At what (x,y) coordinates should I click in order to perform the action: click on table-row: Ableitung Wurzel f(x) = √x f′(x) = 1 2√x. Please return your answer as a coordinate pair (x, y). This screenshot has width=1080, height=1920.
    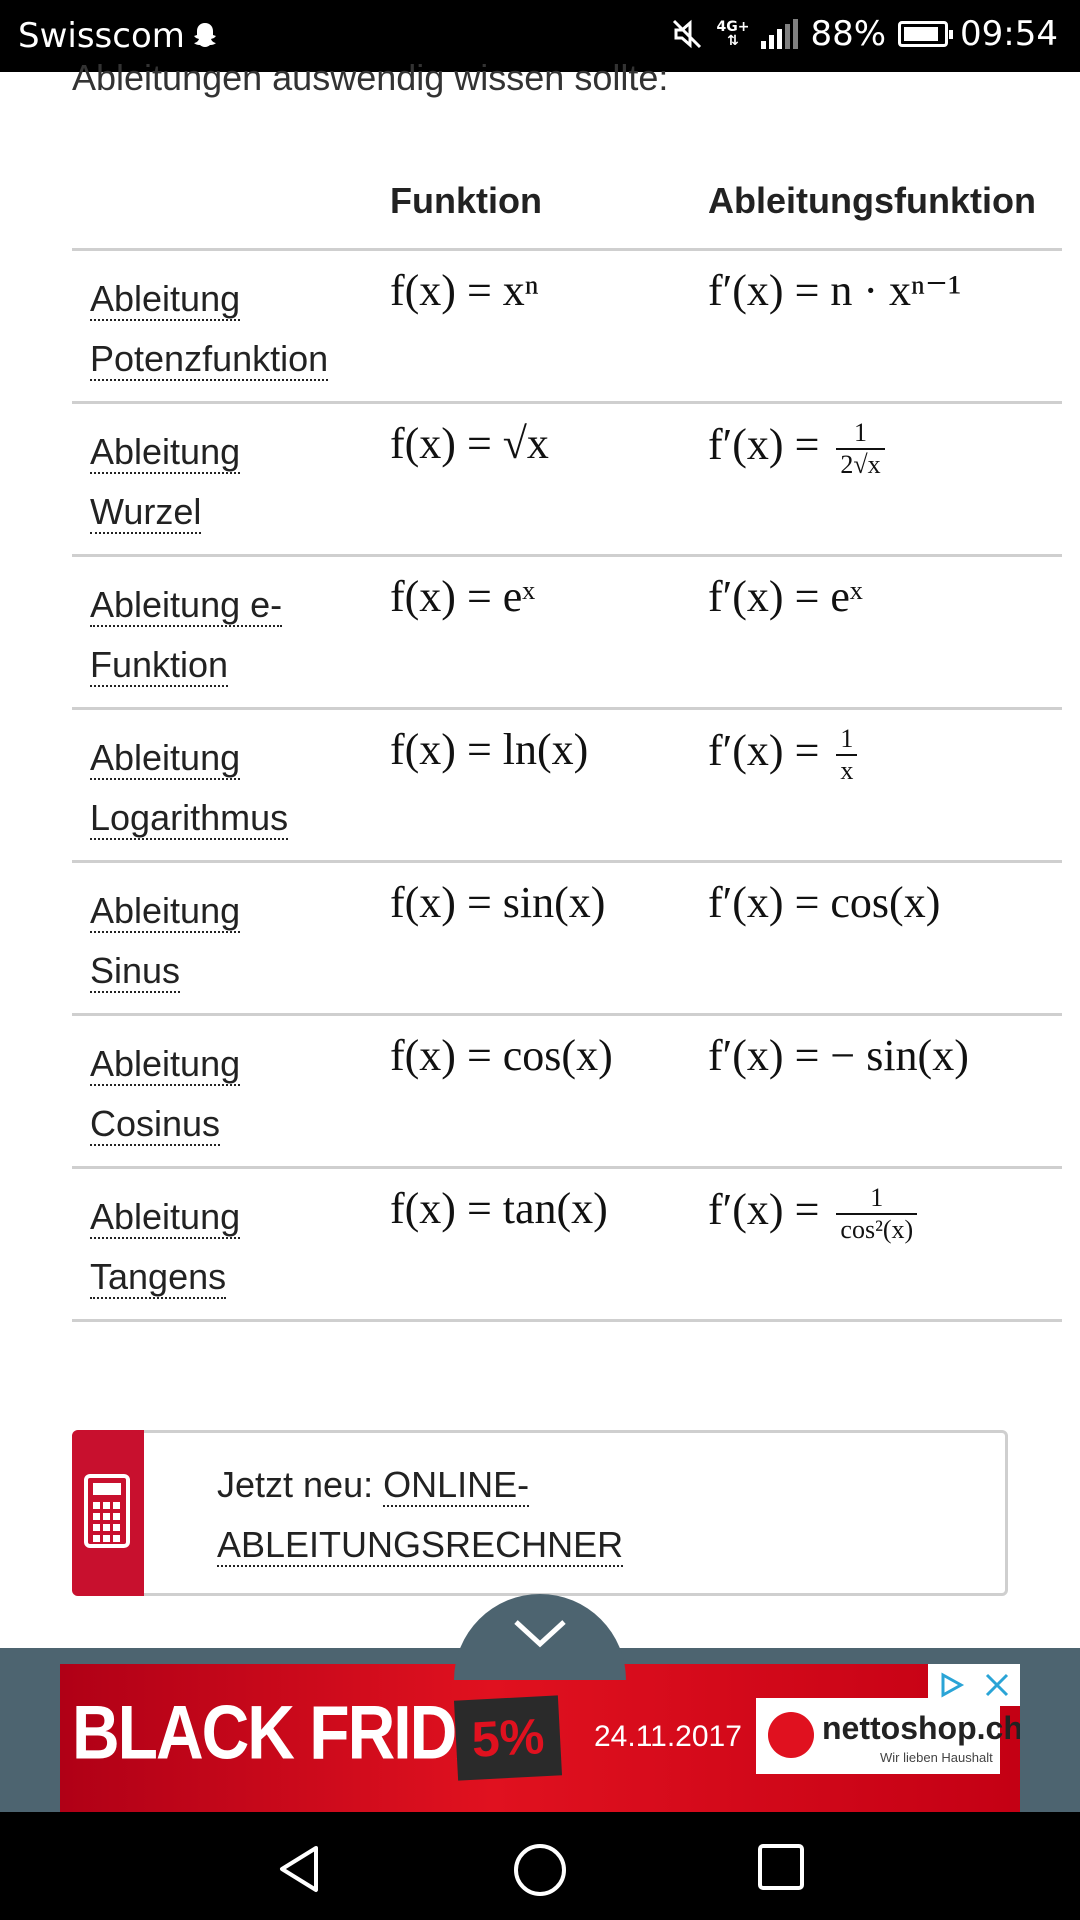
    Looking at the image, I should click on (567, 480).